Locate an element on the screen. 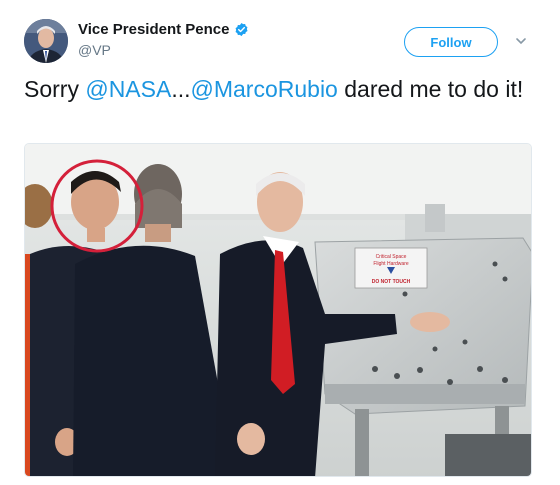 This screenshot has height=485, width=560. author-name: Vice President Pence is located at coordinates (153, 29).